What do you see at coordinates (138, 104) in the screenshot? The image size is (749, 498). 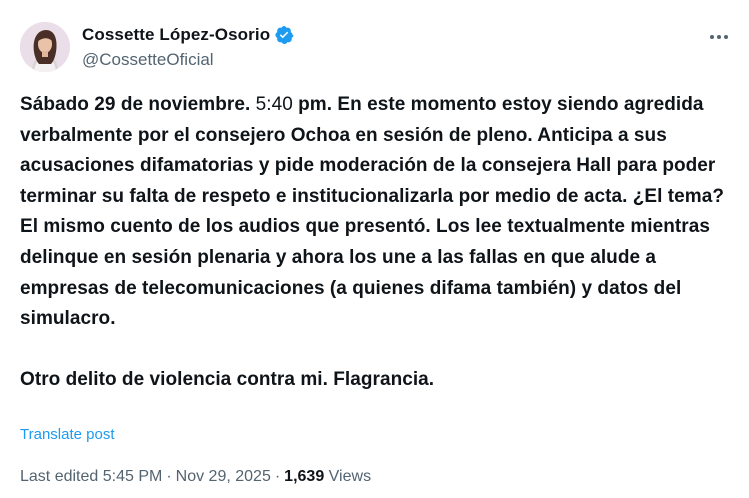 I see `post-lead: Sábado 29 de noviembre.` at bounding box center [138, 104].